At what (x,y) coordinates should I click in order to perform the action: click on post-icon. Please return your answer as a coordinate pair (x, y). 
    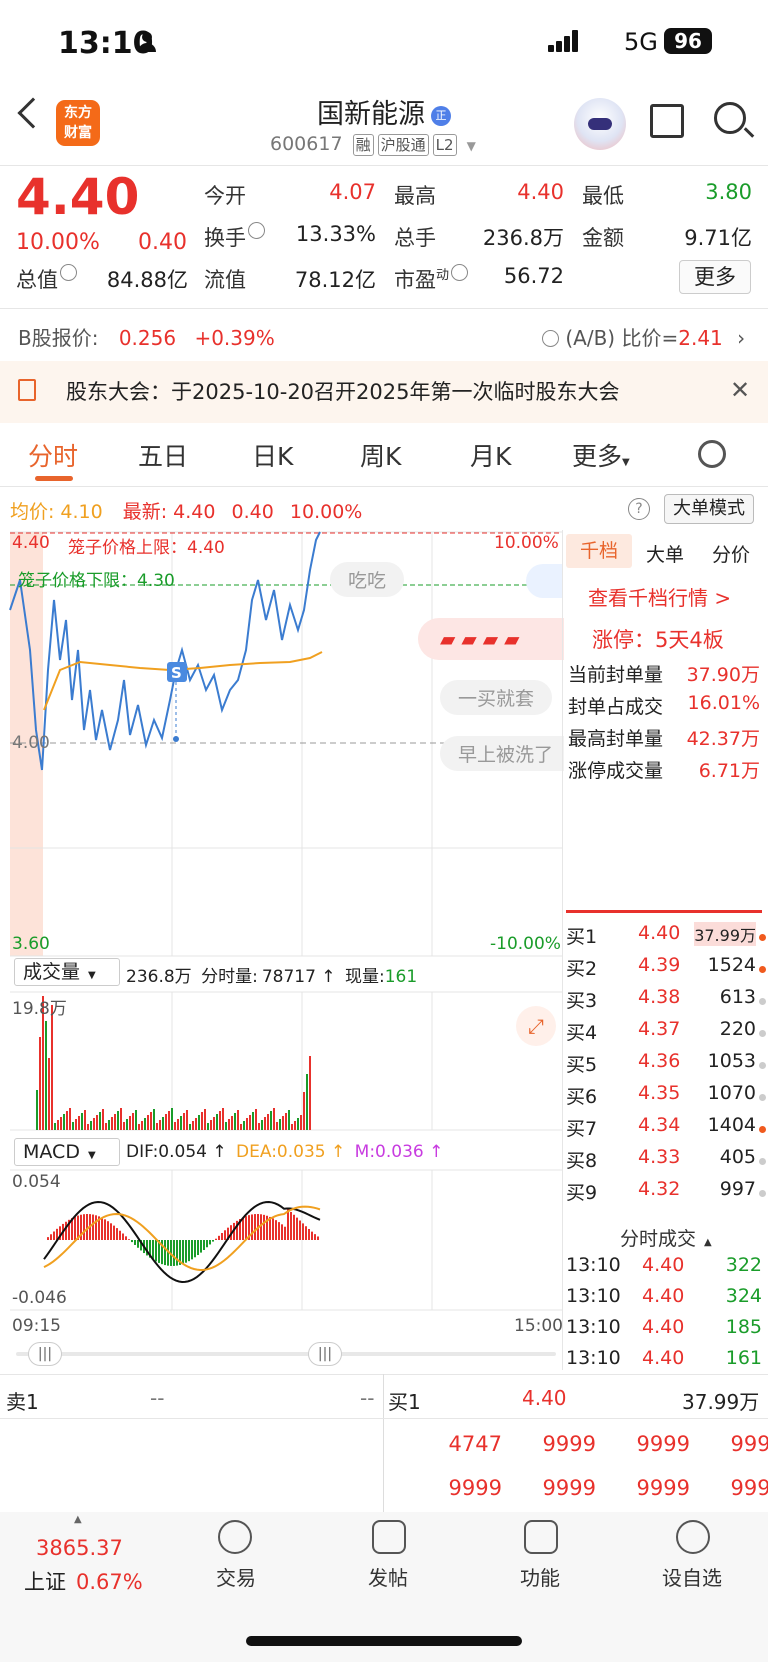
    Looking at the image, I should click on (389, 1537).